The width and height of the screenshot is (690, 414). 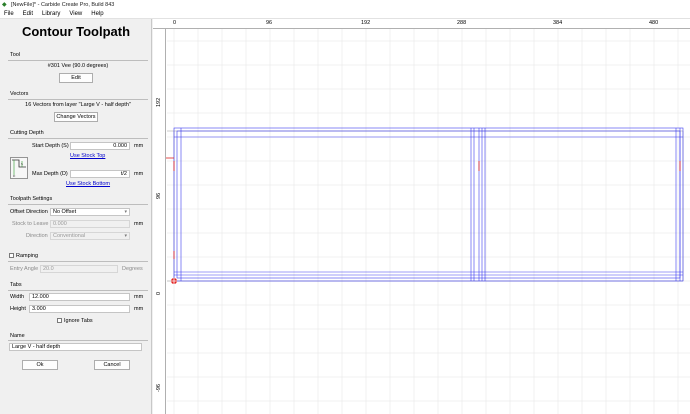 I want to click on tab-width-unit: mm, so click(x=139, y=297).